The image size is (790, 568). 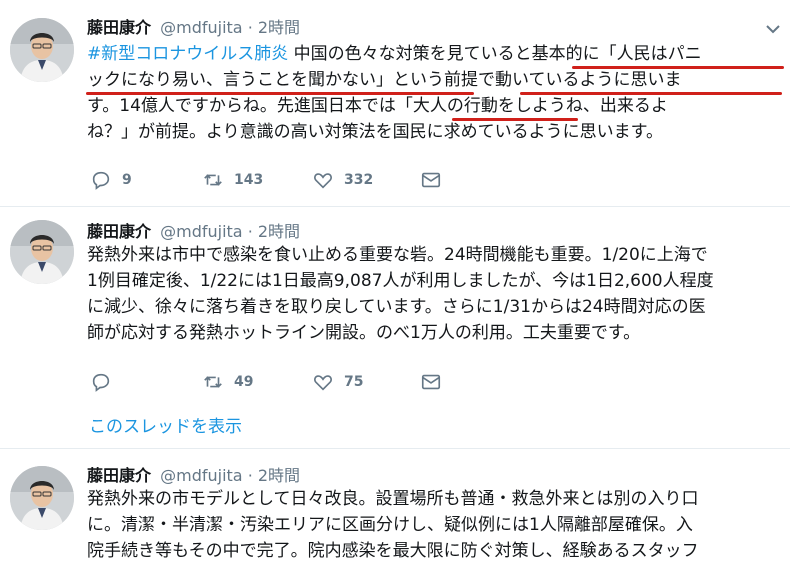 What do you see at coordinates (337, 382) in the screenshot?
I see `like-button: 75` at bounding box center [337, 382].